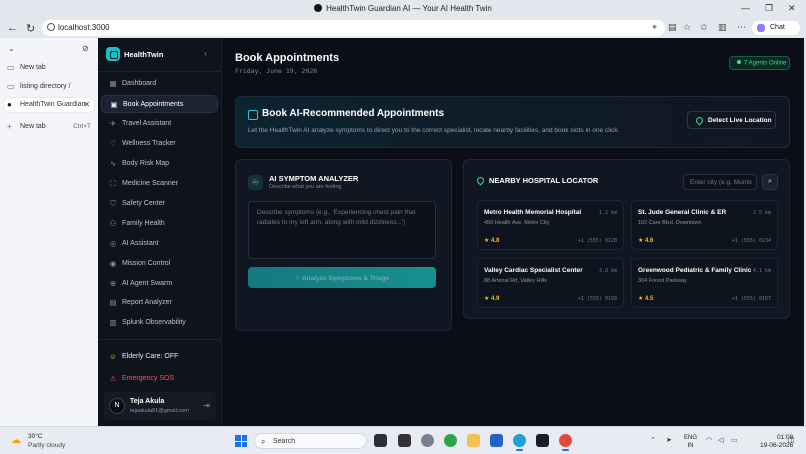 The height and width of the screenshot is (454, 806). I want to click on sidebar-item-ai-assistant: ◎ AI Assistant, so click(159, 244).